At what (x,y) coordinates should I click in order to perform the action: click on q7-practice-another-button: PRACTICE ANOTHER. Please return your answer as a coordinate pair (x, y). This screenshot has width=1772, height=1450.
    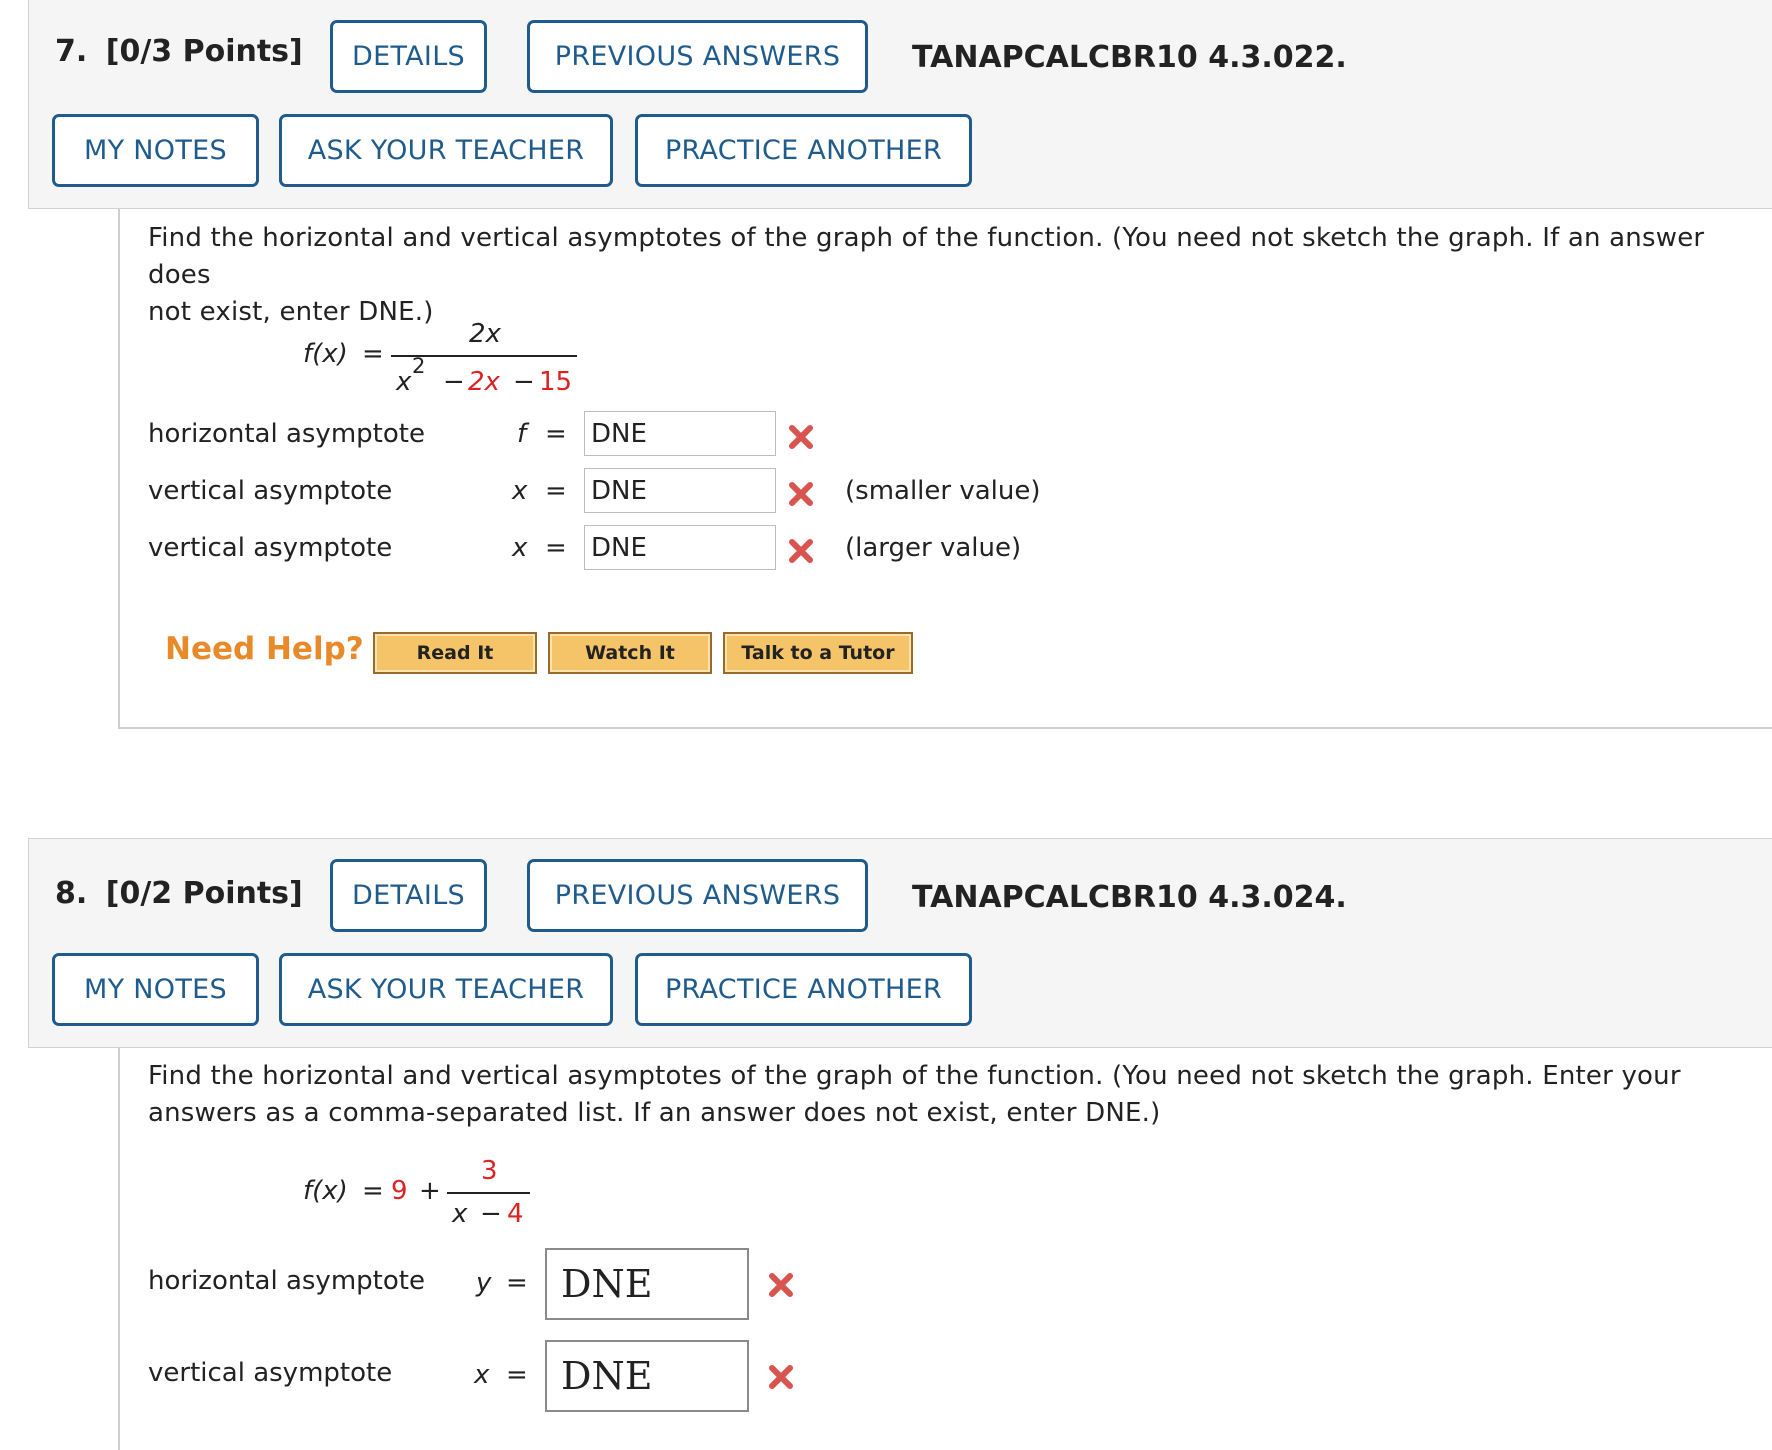
    Looking at the image, I should click on (803, 150).